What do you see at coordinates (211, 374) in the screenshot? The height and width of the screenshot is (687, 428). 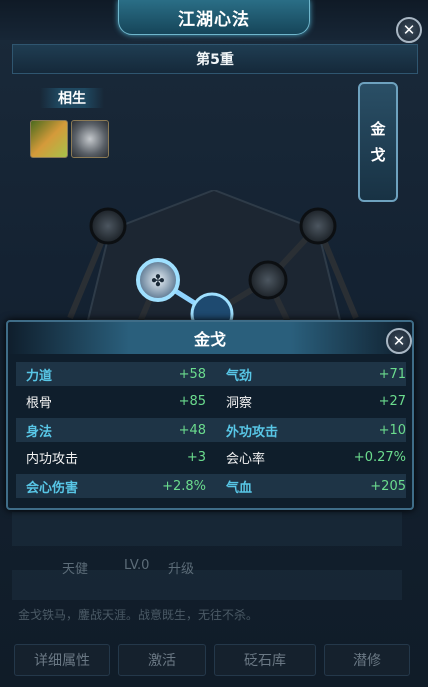 I see `attribute-row: 力道 +58 气劲 +71` at bounding box center [211, 374].